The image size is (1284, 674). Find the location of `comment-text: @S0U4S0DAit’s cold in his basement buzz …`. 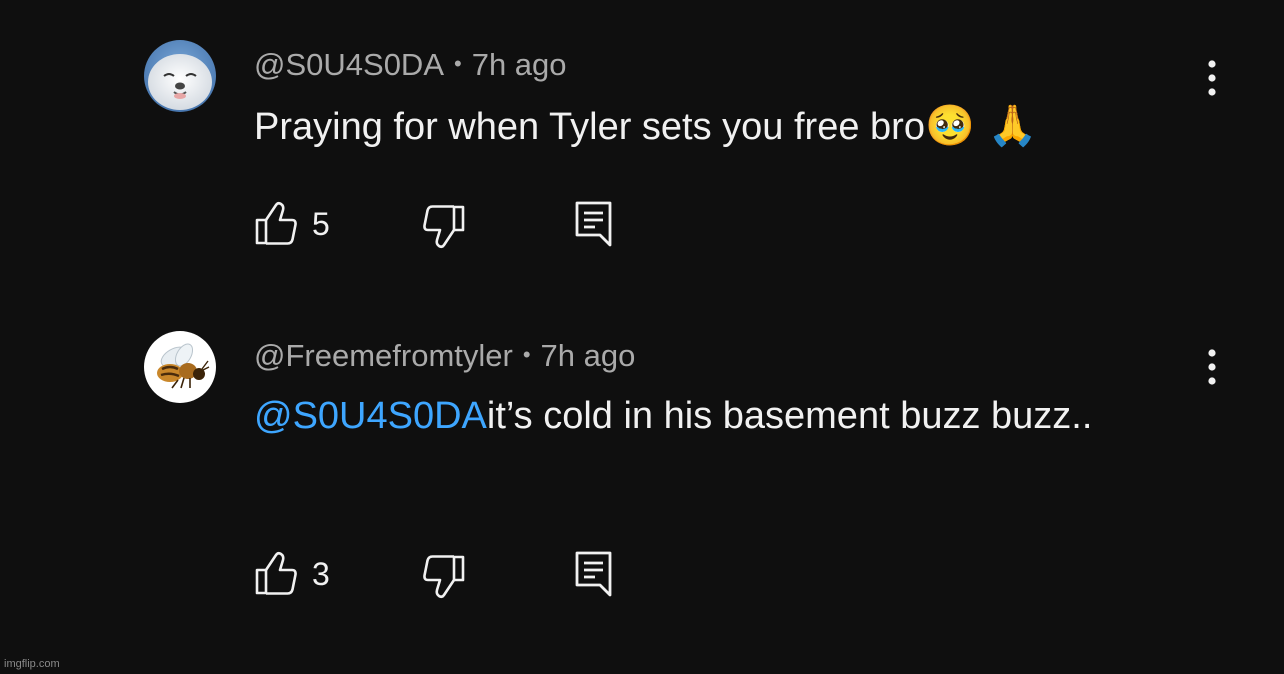

comment-text: @S0U4S0DAit’s cold in his basement buzz … is located at coordinates (684, 416).